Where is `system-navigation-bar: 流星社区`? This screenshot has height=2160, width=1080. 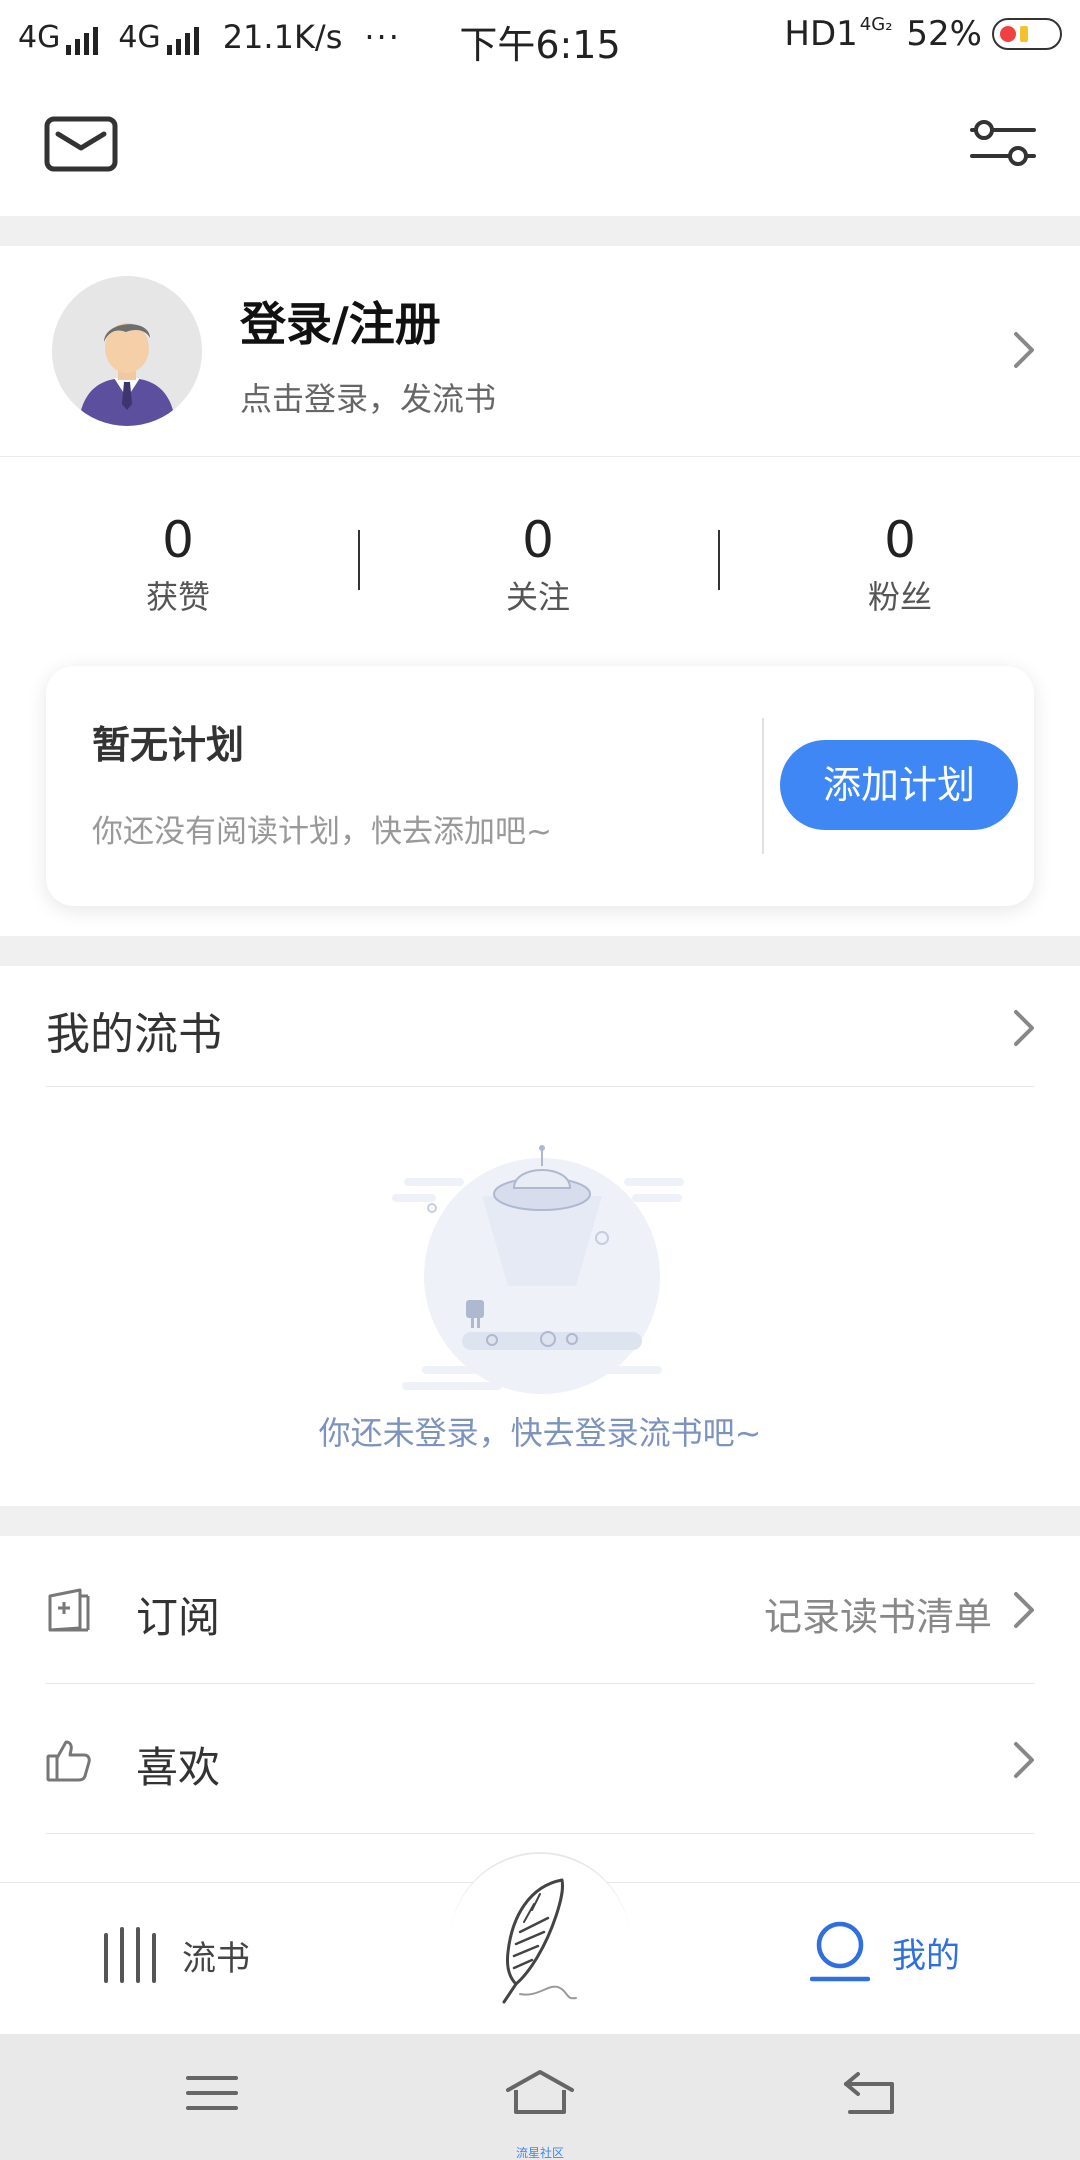
system-navigation-bar: 流星社区 is located at coordinates (540, 2097).